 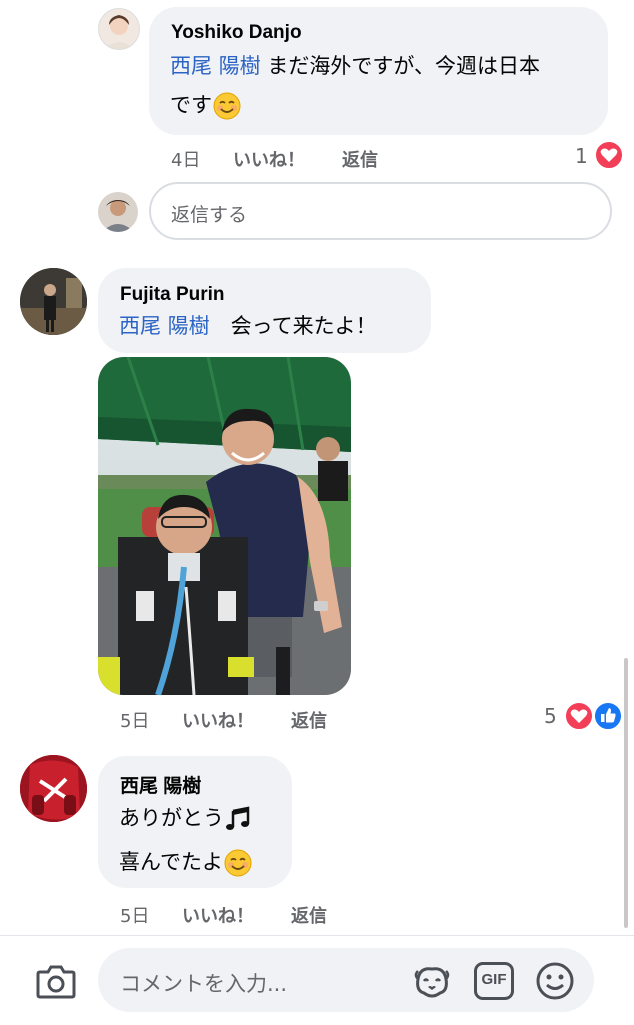 I want to click on comment-text-line2: です, so click(x=206, y=105).